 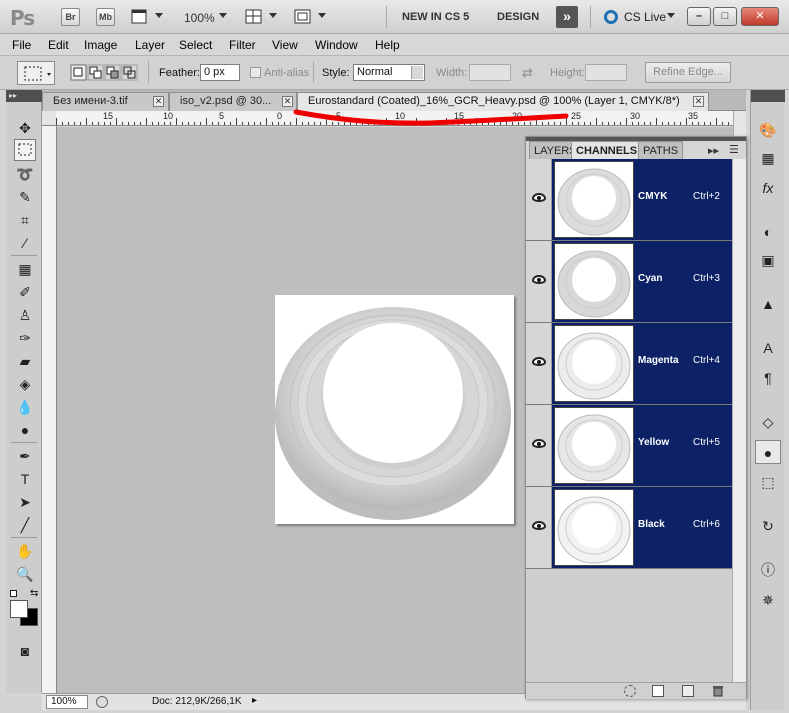 What do you see at coordinates (567, 17) in the screenshot?
I see `more-workspaces-button: »` at bounding box center [567, 17].